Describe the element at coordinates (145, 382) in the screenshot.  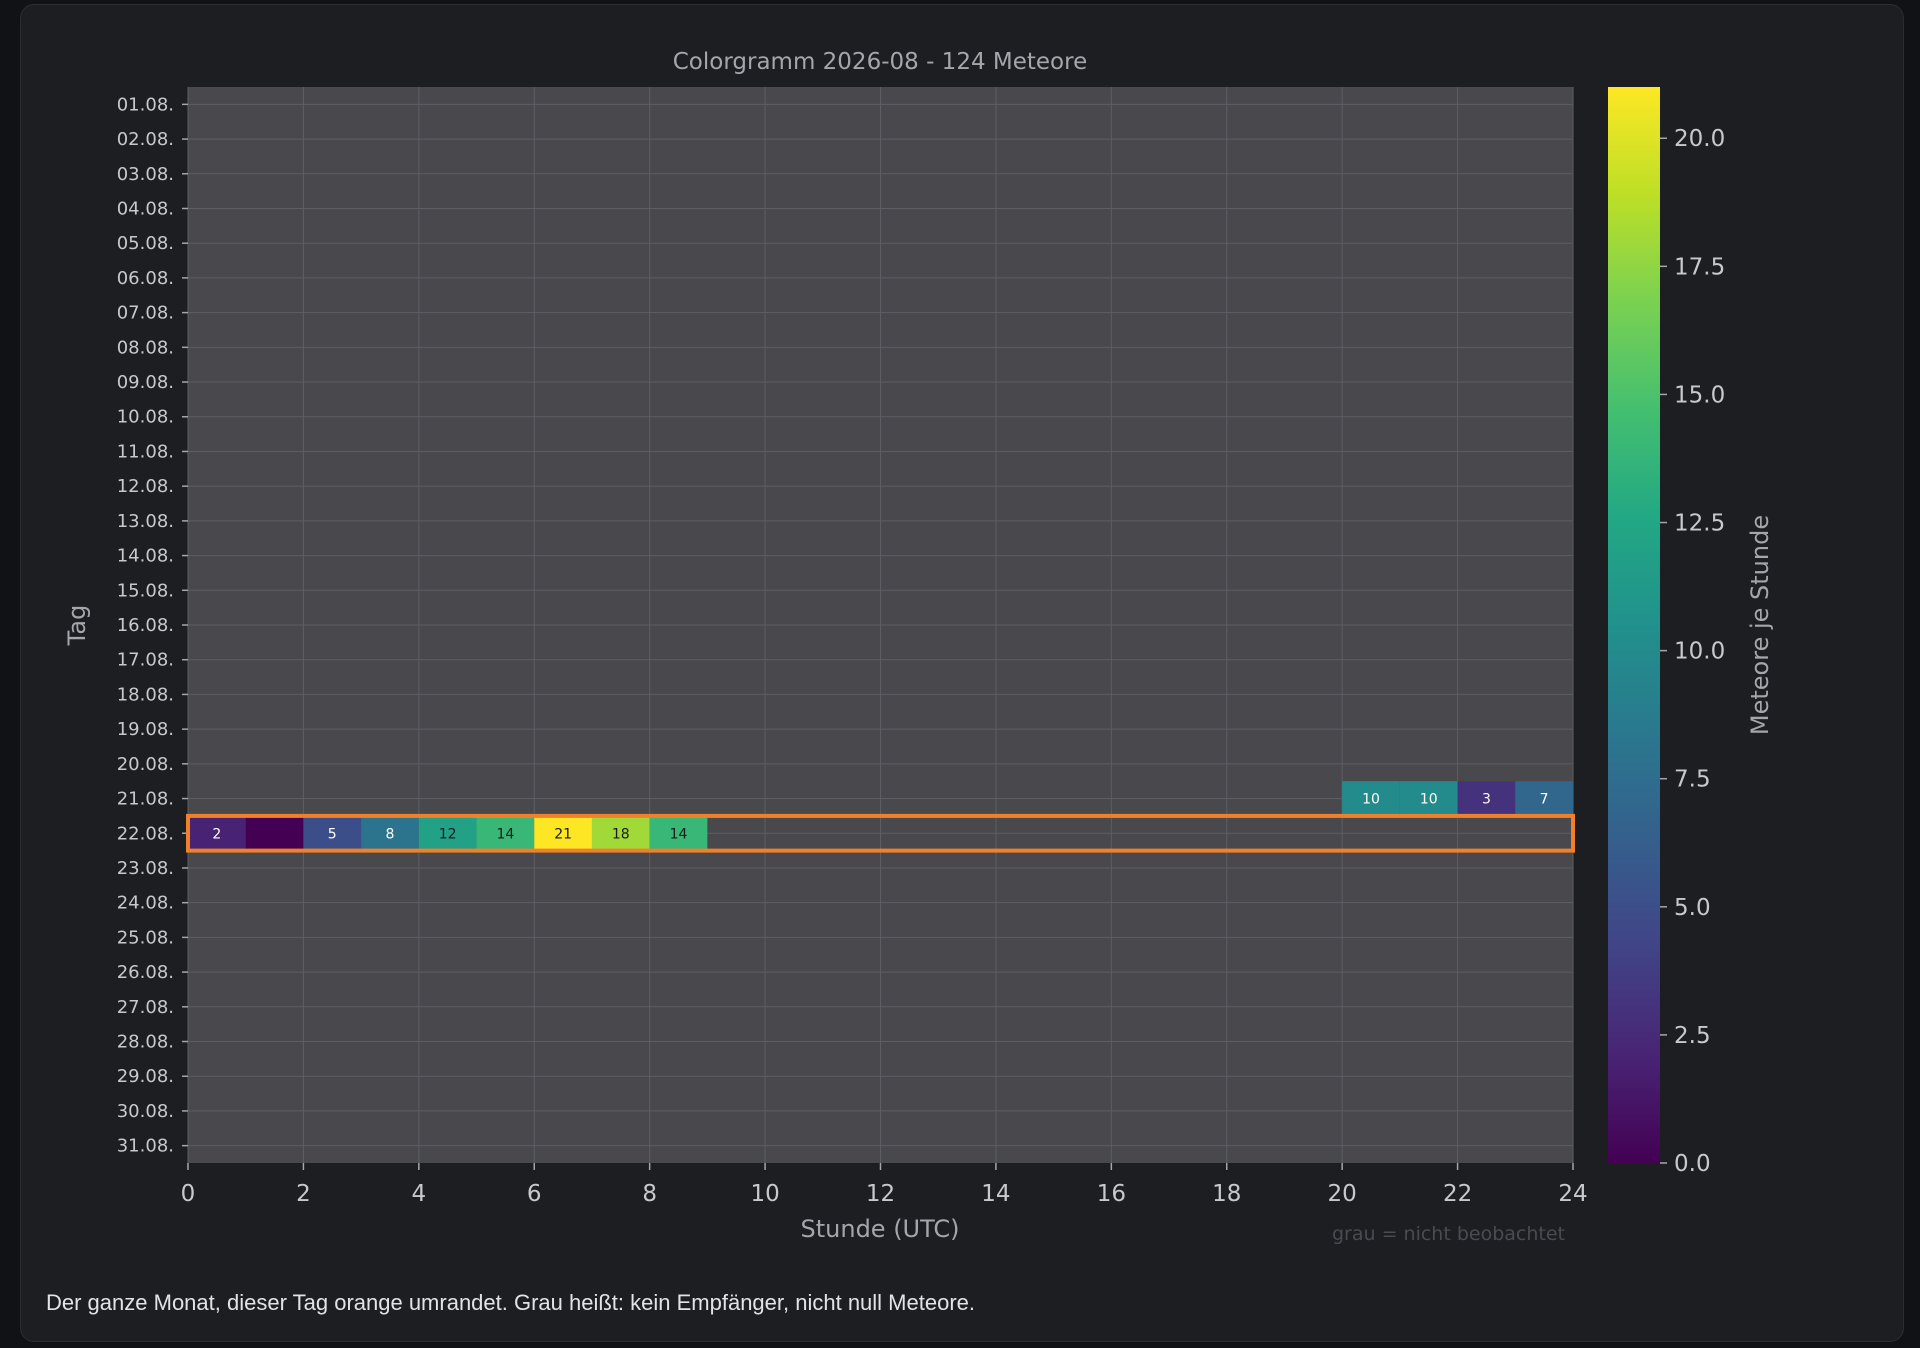
I see `y-tick-label: 09.08.` at that location.